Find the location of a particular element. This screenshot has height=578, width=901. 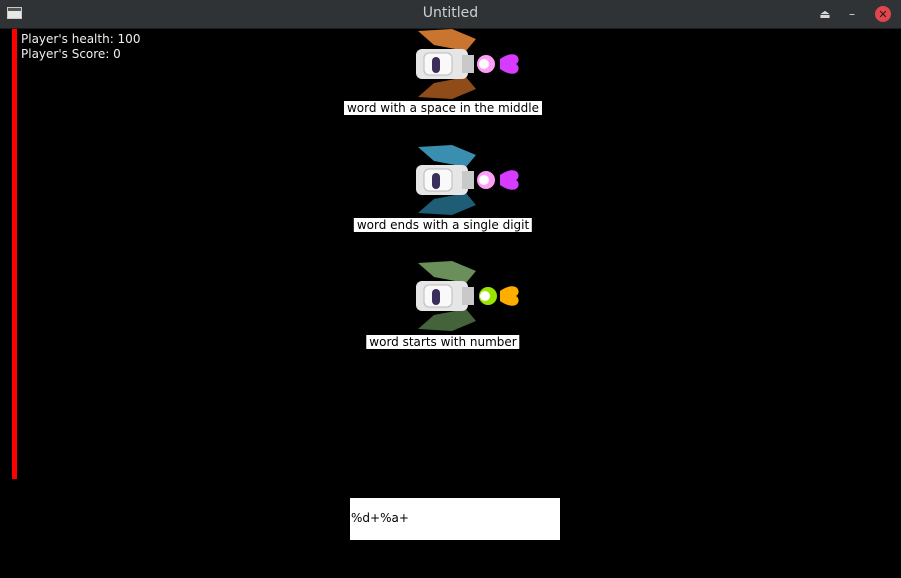

word-input-field: %d+%a+ is located at coordinates (455, 519).